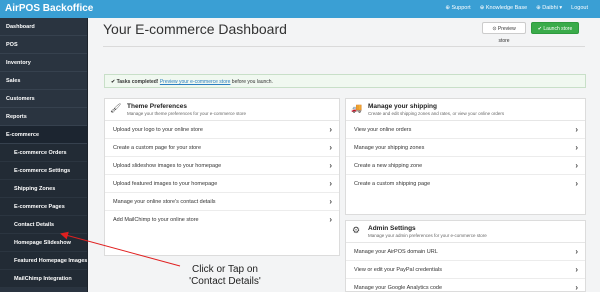 This screenshot has width=600, height=292. I want to click on annotation-callout: Click or Tap on 'Contact Details', so click(225, 276).